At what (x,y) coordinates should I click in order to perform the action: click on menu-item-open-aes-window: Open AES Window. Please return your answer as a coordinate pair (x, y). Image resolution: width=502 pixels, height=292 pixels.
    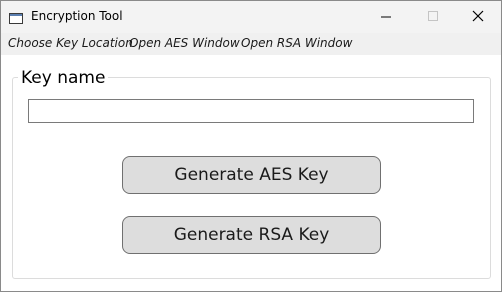
    Looking at the image, I should click on (184, 43).